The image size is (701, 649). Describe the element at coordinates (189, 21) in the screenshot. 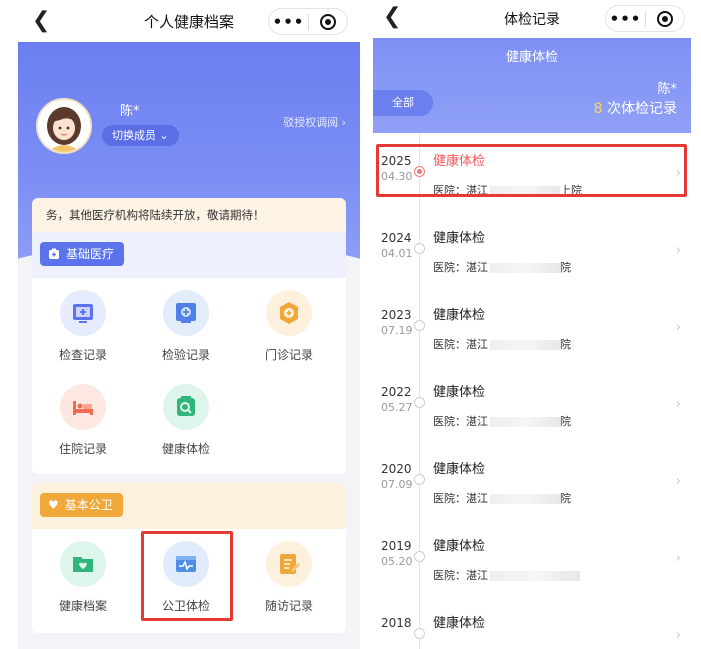

I see `top-bar: ❮ 个人健康档案 •••` at that location.